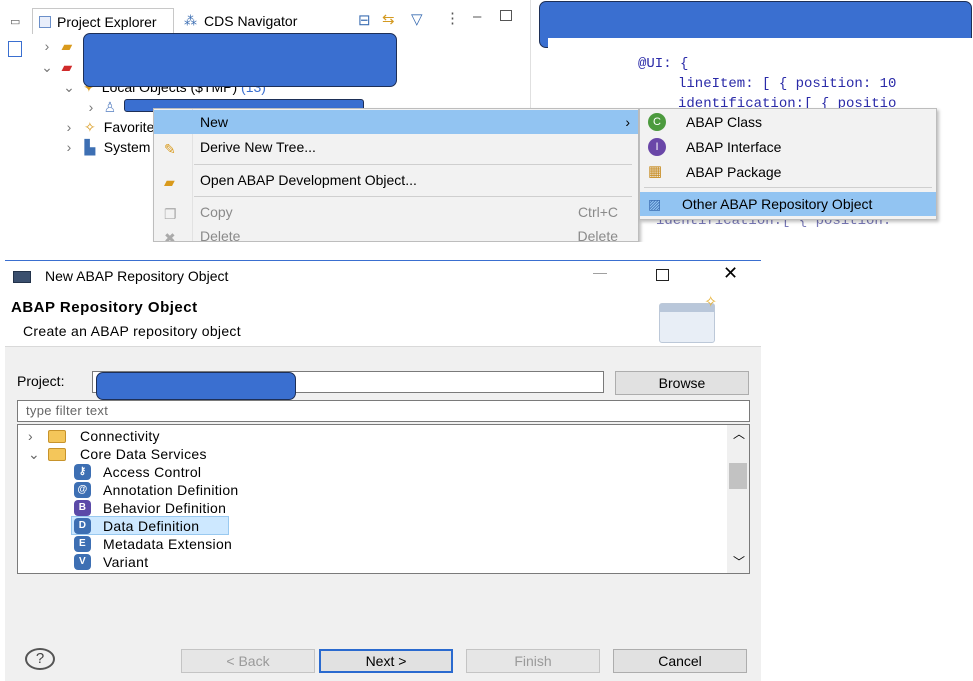 The image size is (973, 681). Describe the element at coordinates (107, 22) in the screenshot. I see `tab-label: Project Explorer` at that location.